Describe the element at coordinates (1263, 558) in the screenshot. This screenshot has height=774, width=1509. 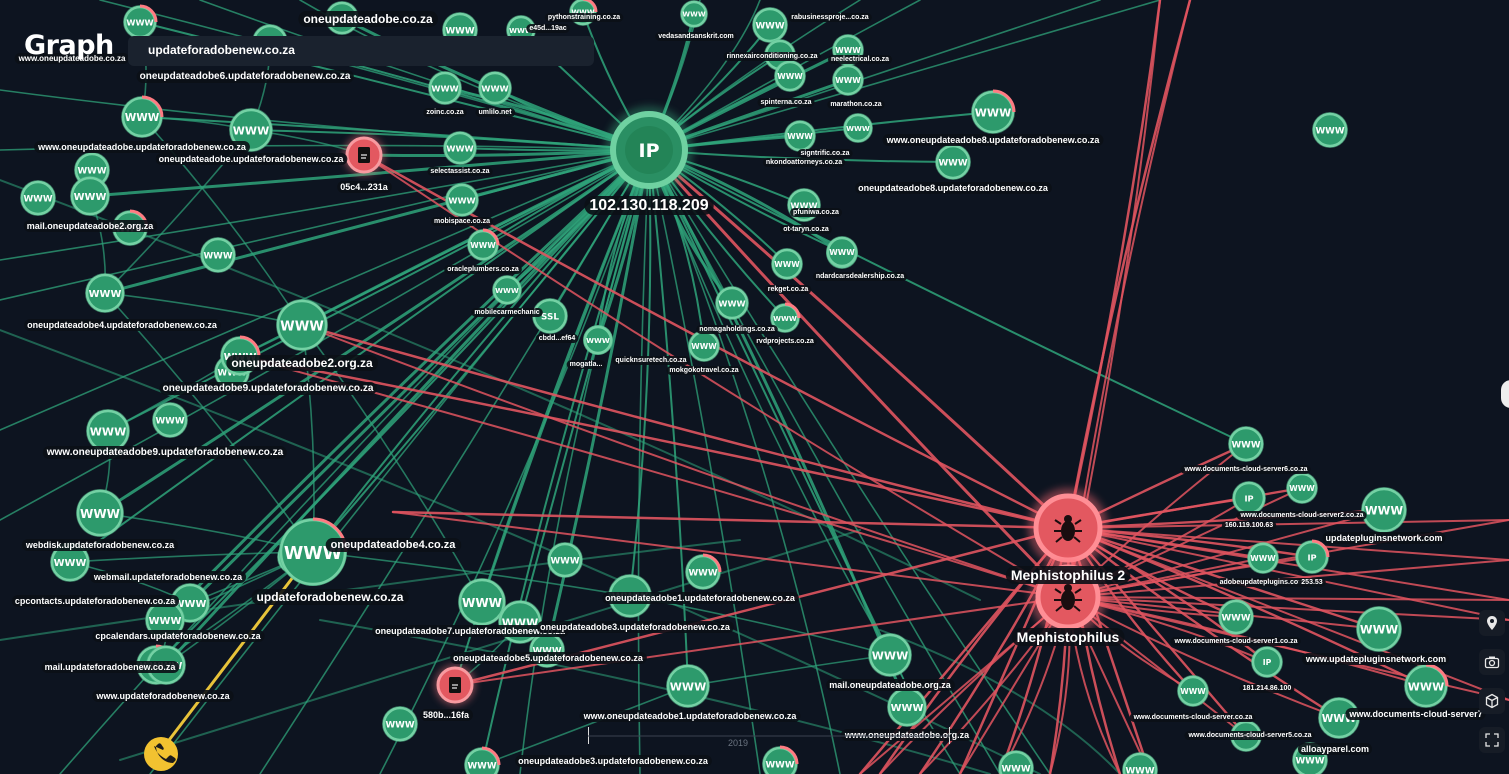
I see `graph-node-adobeupdateplugins-com: WWW` at that location.